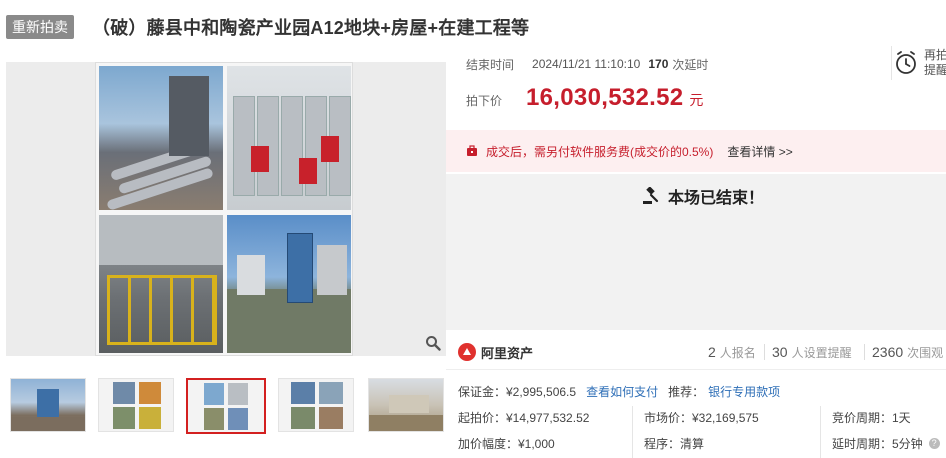 The image size is (946, 458). Describe the element at coordinates (925, 353) in the screenshot. I see `view-unit: 次围观` at that location.